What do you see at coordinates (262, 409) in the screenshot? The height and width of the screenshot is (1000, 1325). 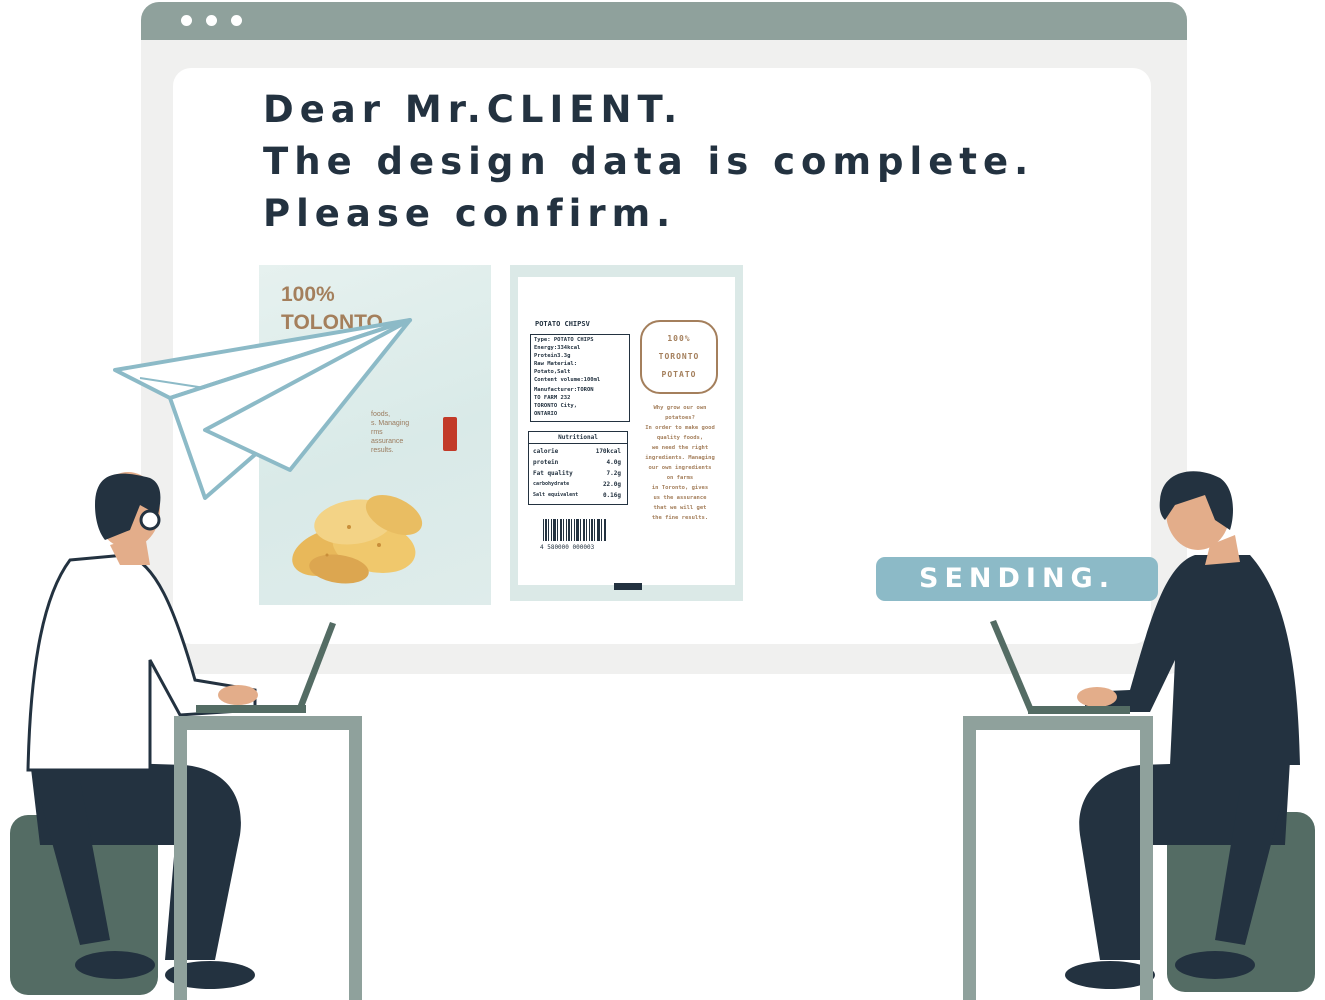 I see `paper-plane-icon` at bounding box center [262, 409].